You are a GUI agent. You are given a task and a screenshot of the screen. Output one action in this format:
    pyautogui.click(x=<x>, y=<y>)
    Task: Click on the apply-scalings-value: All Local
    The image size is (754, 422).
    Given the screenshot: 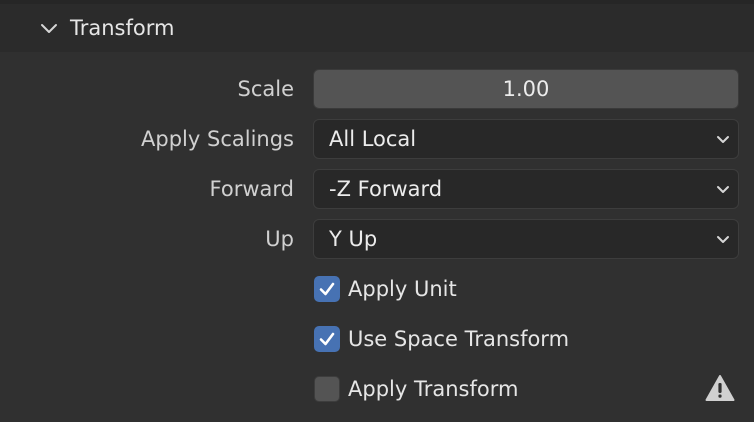 What is the action you would take?
    pyautogui.click(x=373, y=139)
    